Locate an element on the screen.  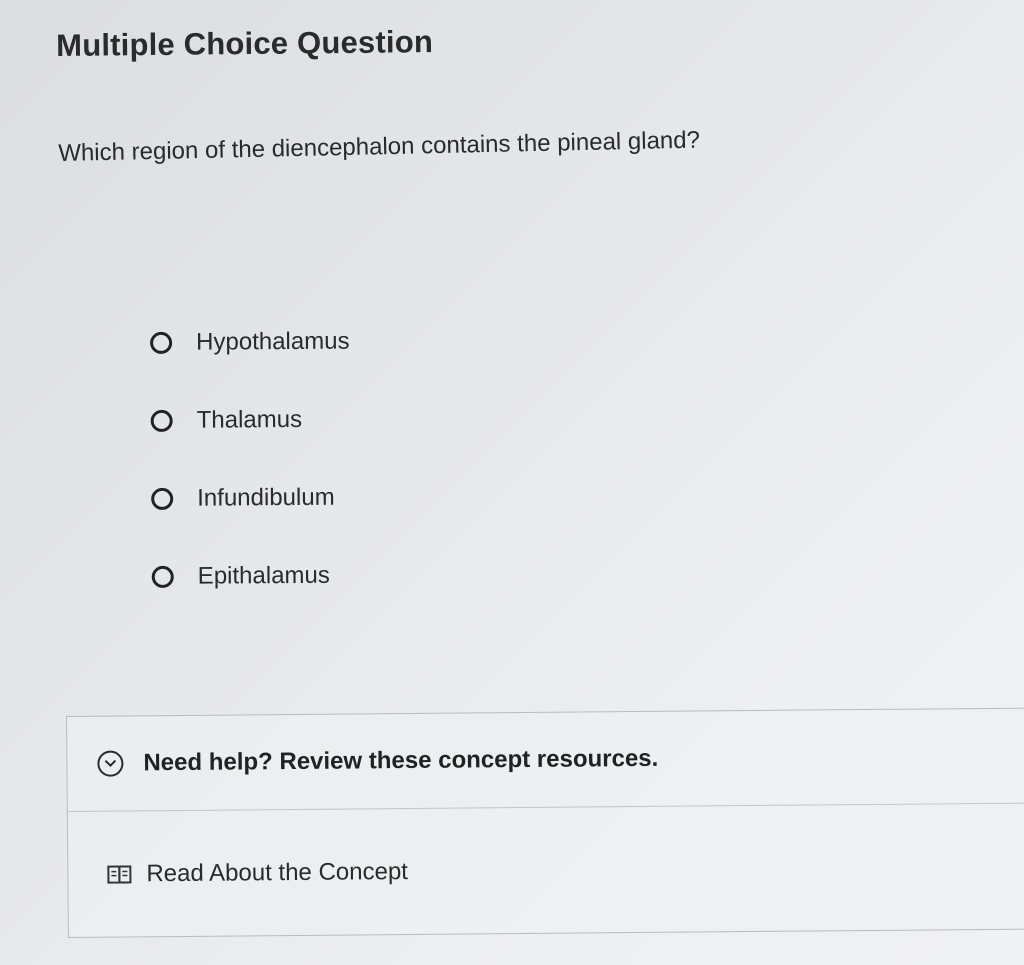
option-infundibulum: Infundibulum is located at coordinates (243, 498).